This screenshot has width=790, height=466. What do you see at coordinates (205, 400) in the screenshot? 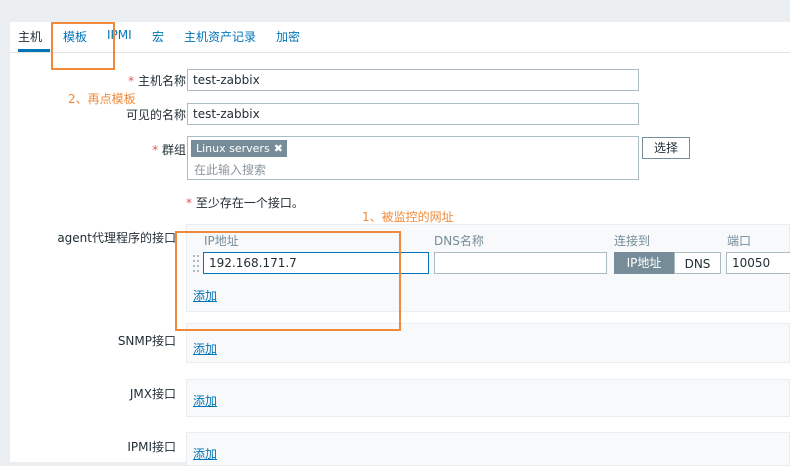
I see `jmx-add-link: 添加` at bounding box center [205, 400].